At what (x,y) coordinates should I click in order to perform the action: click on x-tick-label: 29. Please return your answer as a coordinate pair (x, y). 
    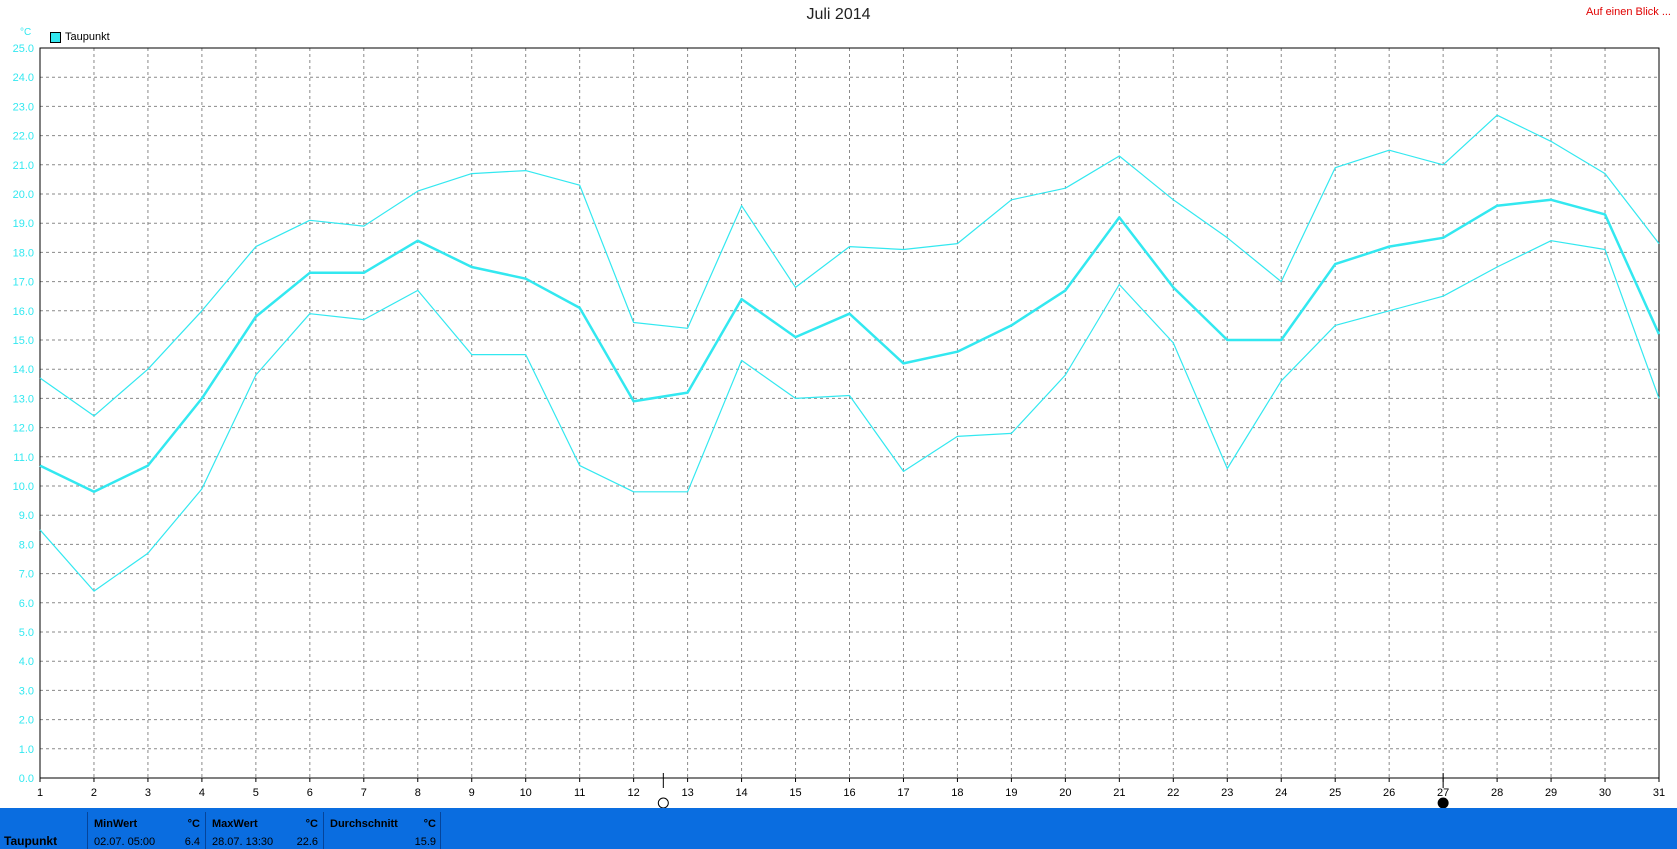
    Looking at the image, I should click on (1551, 793).